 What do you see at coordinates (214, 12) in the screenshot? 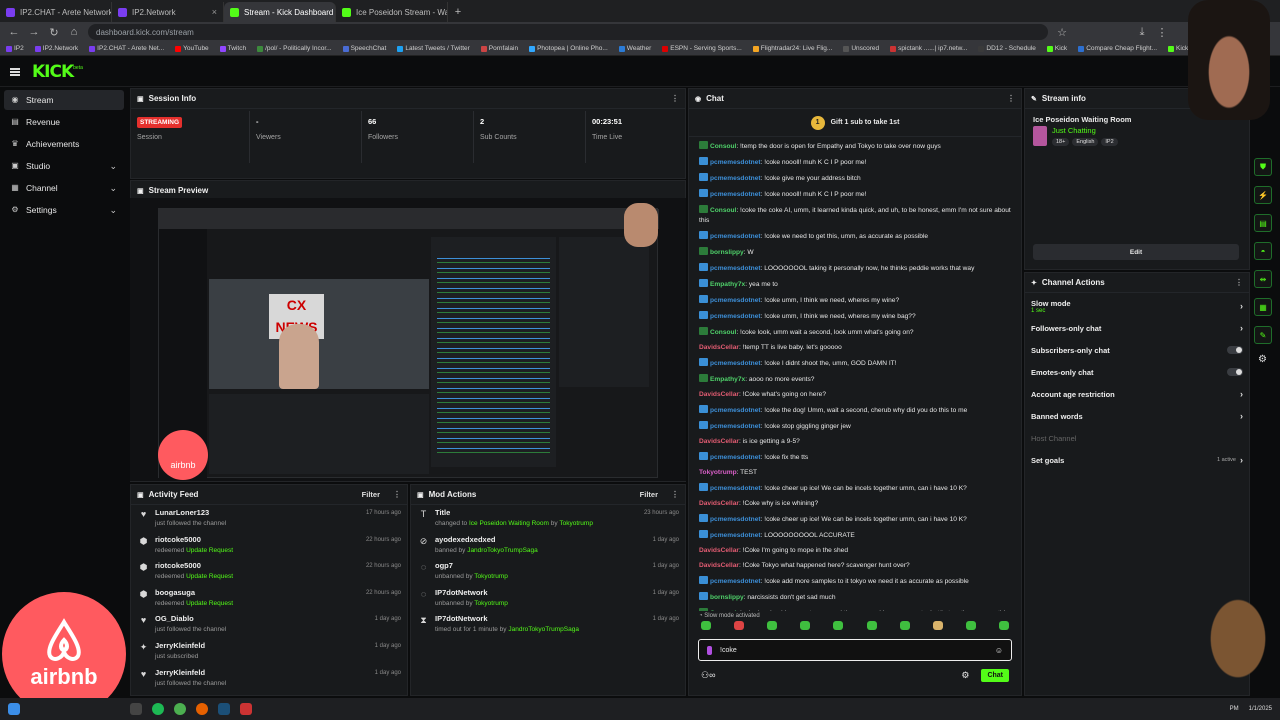
I see `close-icon: ×` at bounding box center [214, 12].